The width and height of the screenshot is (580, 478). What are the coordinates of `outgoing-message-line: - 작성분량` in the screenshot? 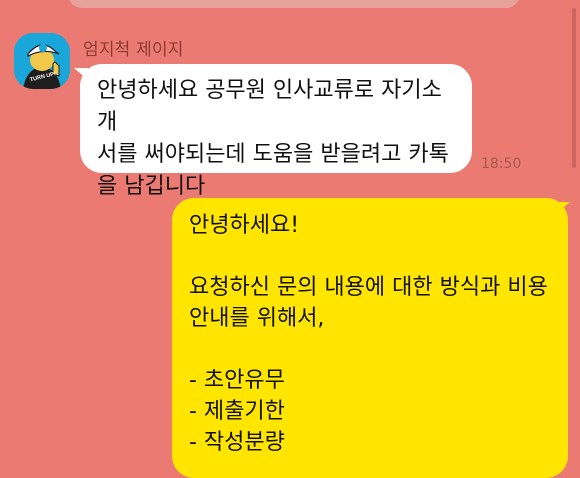 It's located at (237, 442).